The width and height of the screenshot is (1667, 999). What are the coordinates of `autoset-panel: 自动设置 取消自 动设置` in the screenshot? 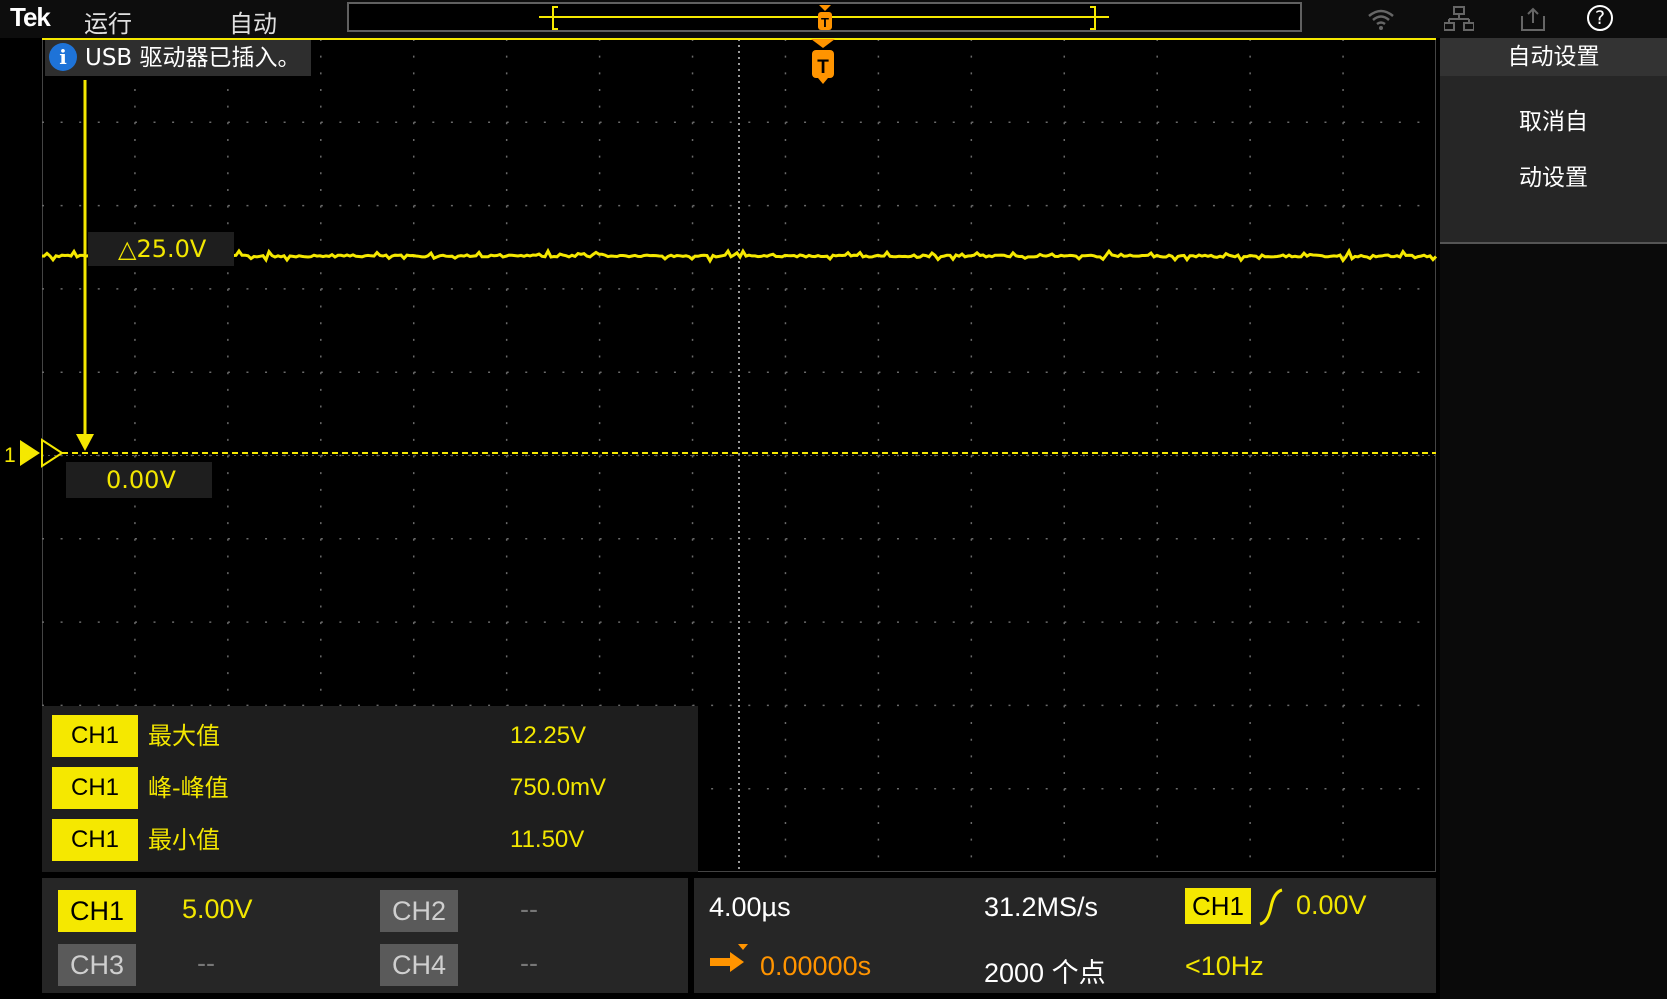 It's located at (1553, 518).